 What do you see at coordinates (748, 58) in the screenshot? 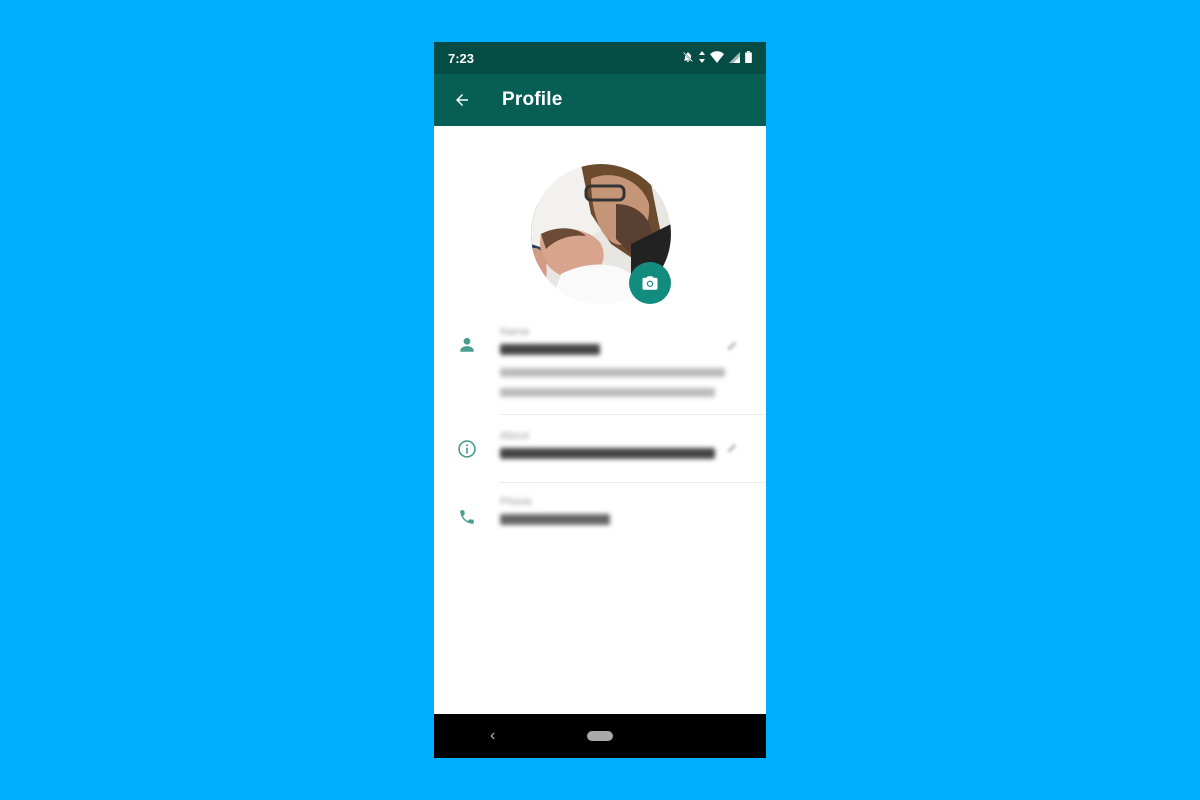
I see `battery-icon` at bounding box center [748, 58].